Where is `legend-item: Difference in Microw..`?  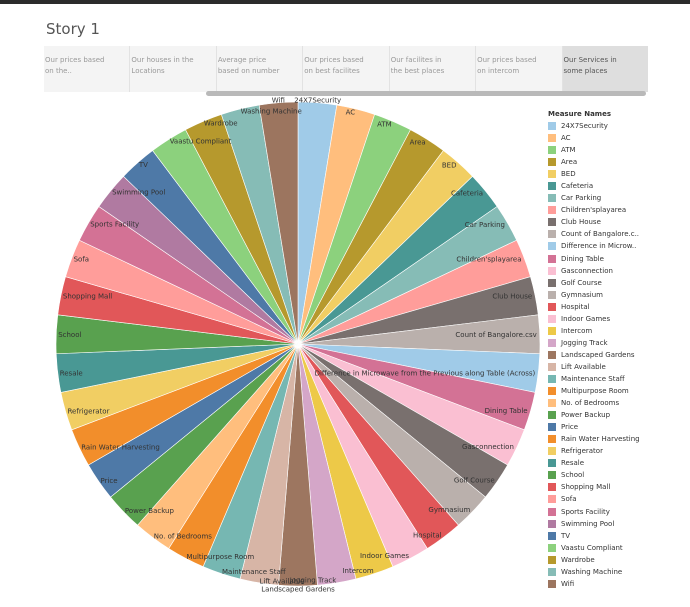 legend-item: Difference in Microw.. is located at coordinates (619, 246).